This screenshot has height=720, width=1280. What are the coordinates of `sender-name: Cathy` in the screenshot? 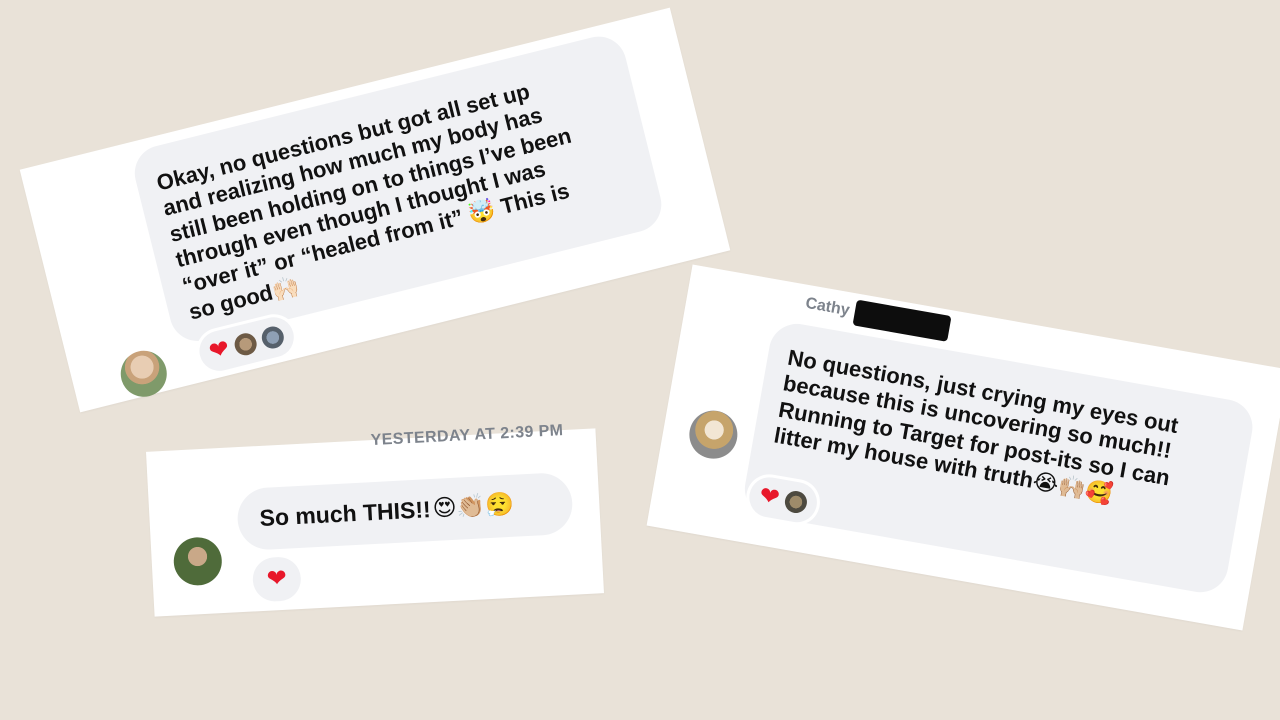 It's located at (827, 307).